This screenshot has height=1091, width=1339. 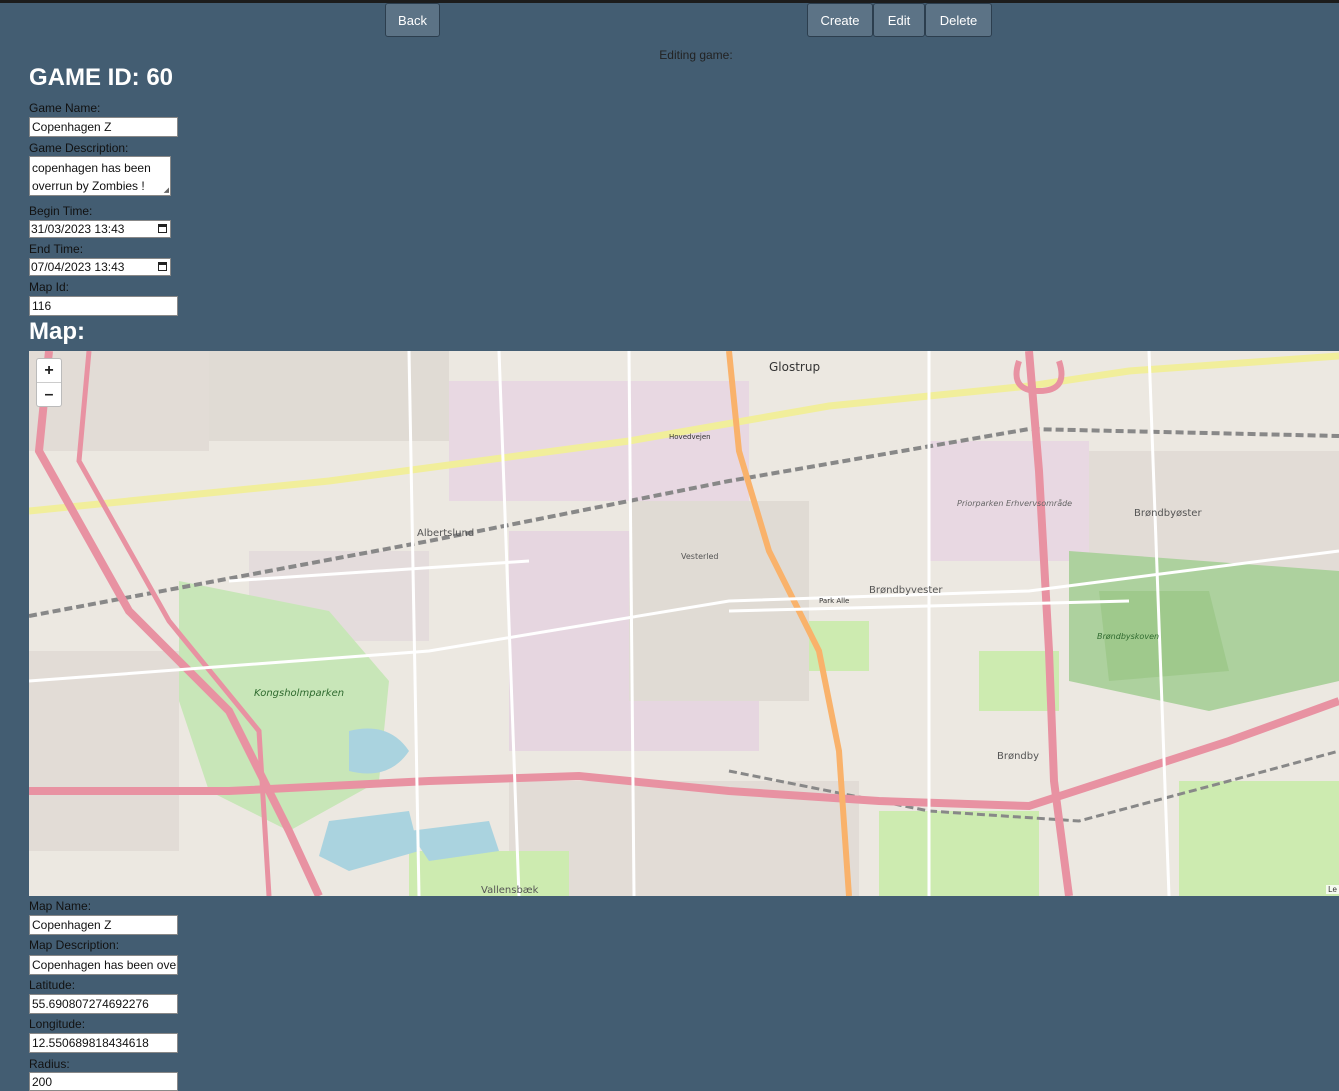 I want to click on status-text: Editing game:, so click(x=696, y=55).